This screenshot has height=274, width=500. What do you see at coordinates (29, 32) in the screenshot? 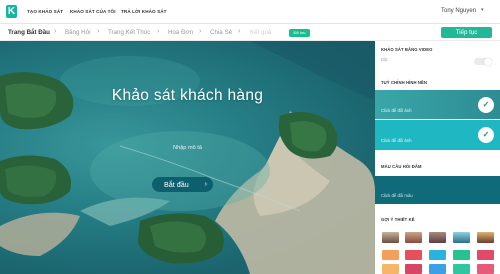
I see `step-start-page: Trang Bắt Đầu` at bounding box center [29, 32].